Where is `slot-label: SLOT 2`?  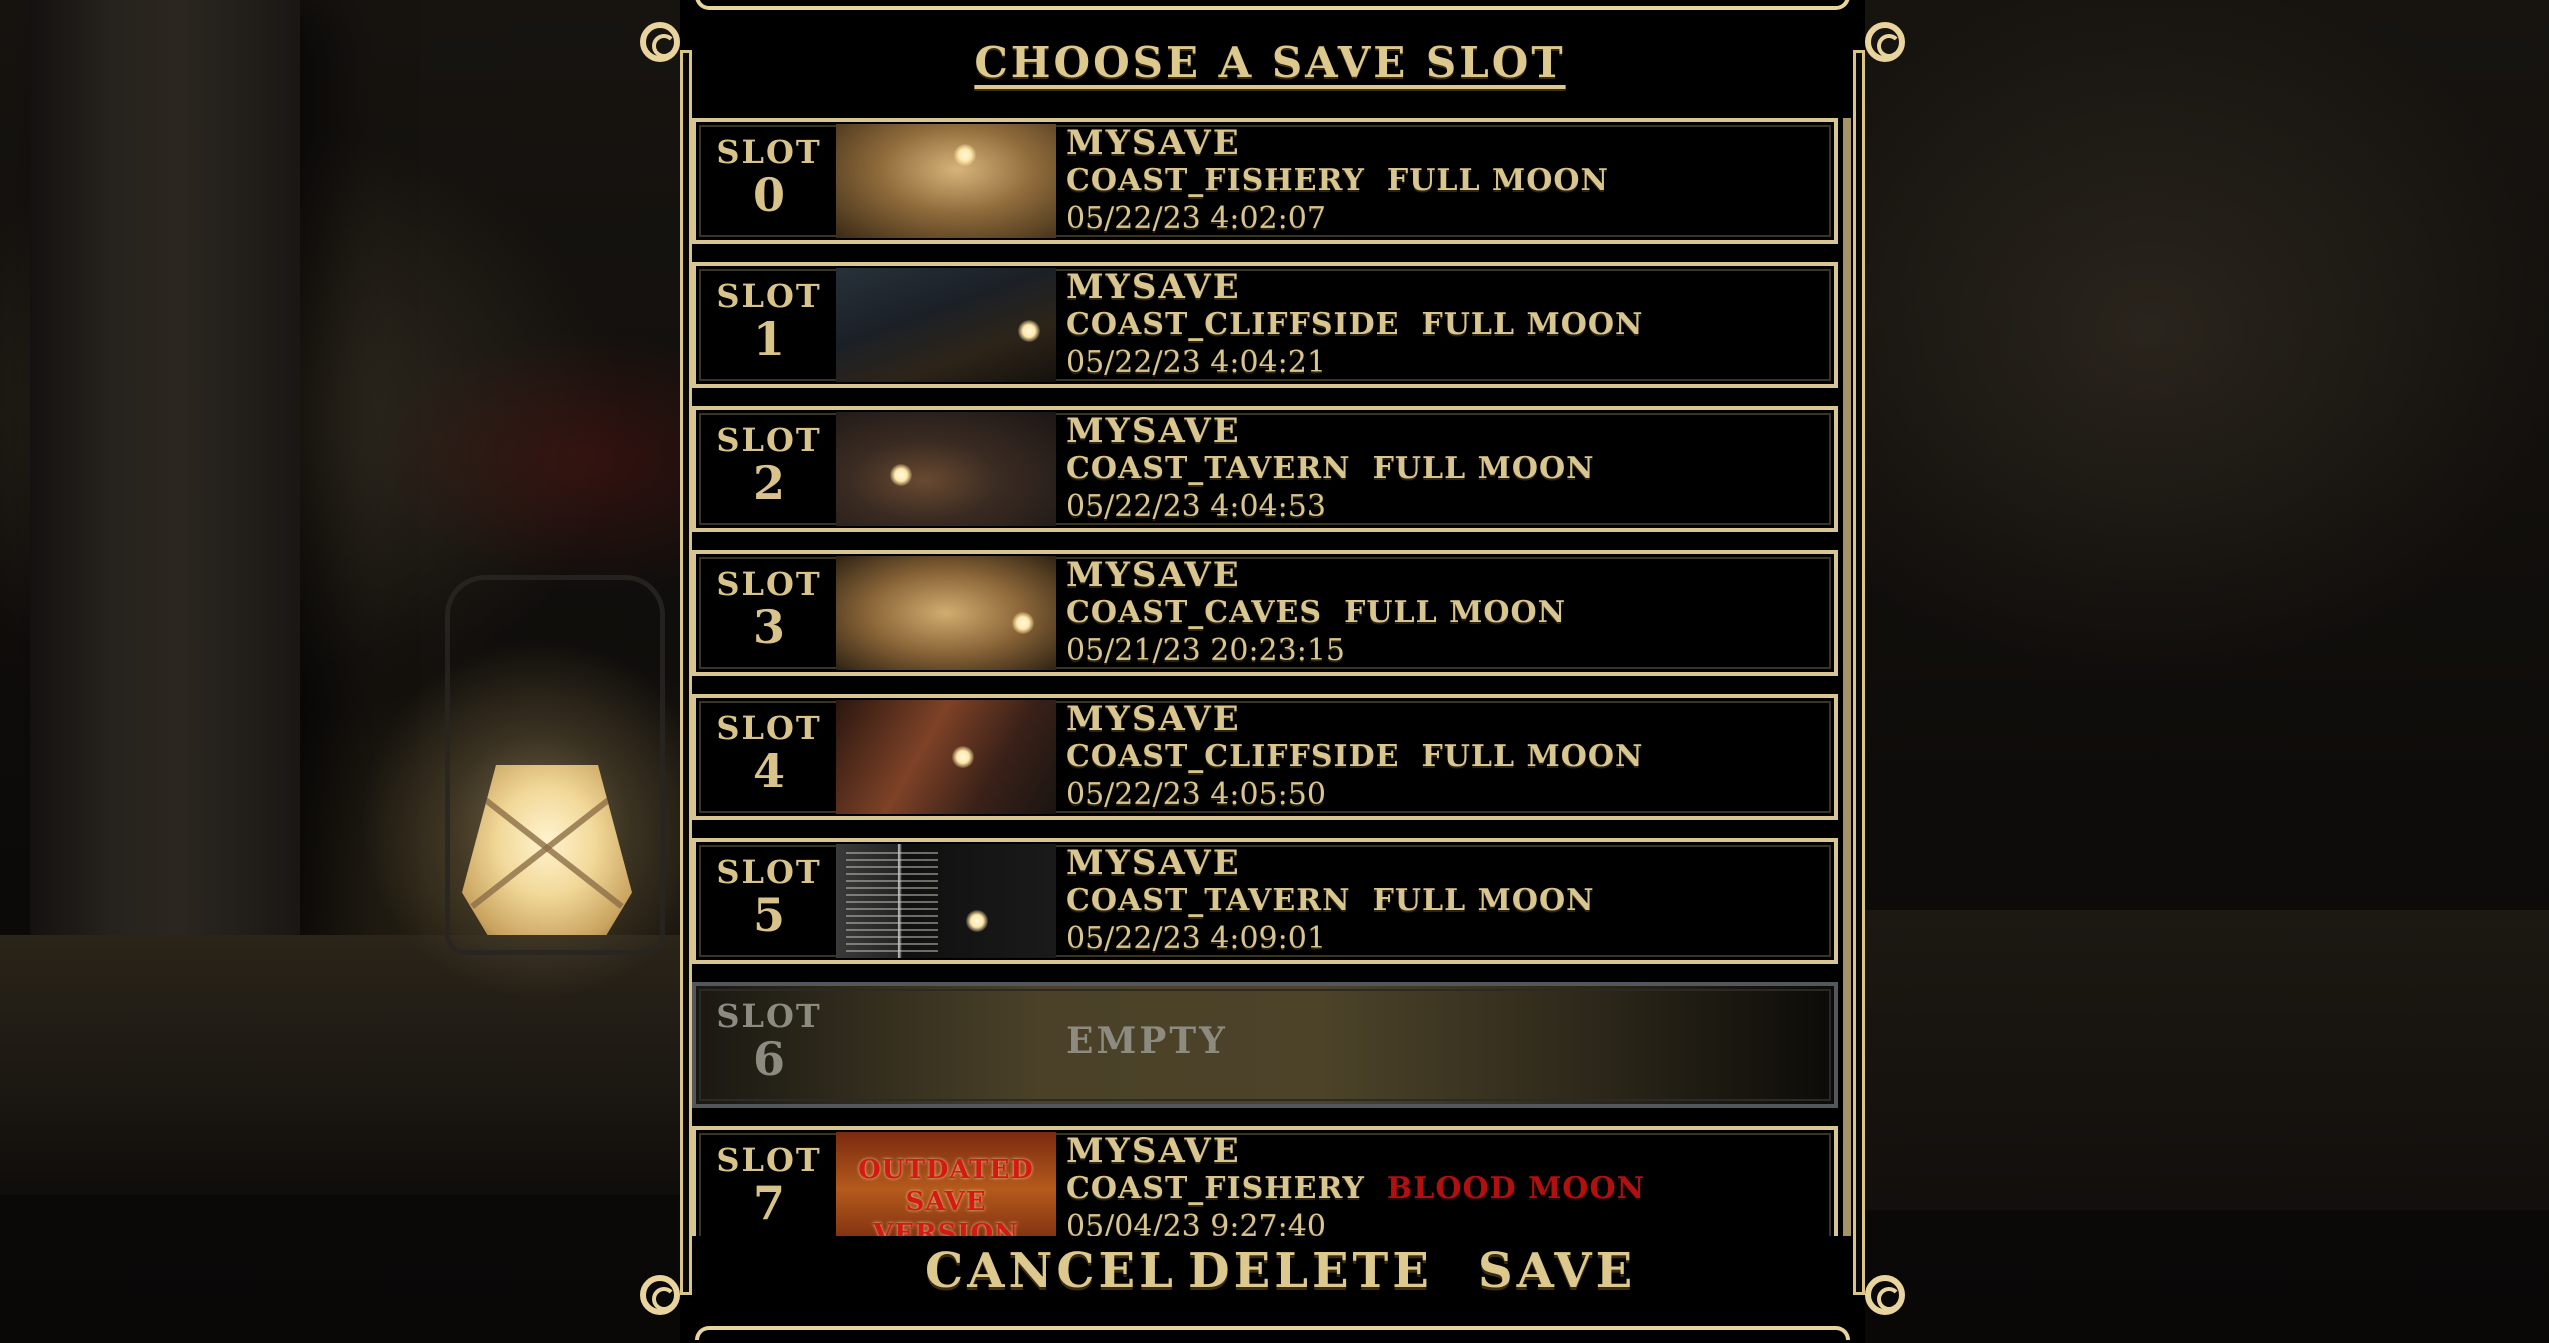
slot-label: SLOT 2 is located at coordinates (769, 465).